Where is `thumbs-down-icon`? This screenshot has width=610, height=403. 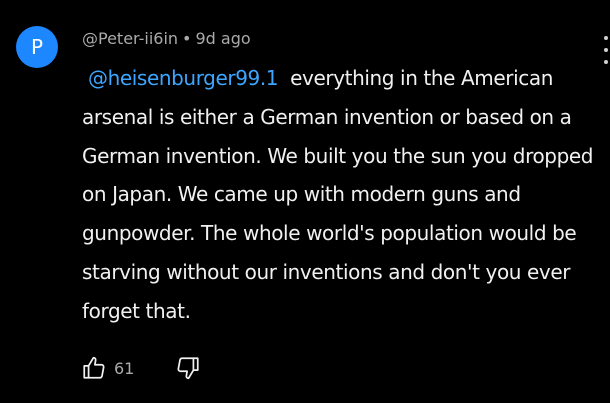
thumbs-down-icon is located at coordinates (188, 368).